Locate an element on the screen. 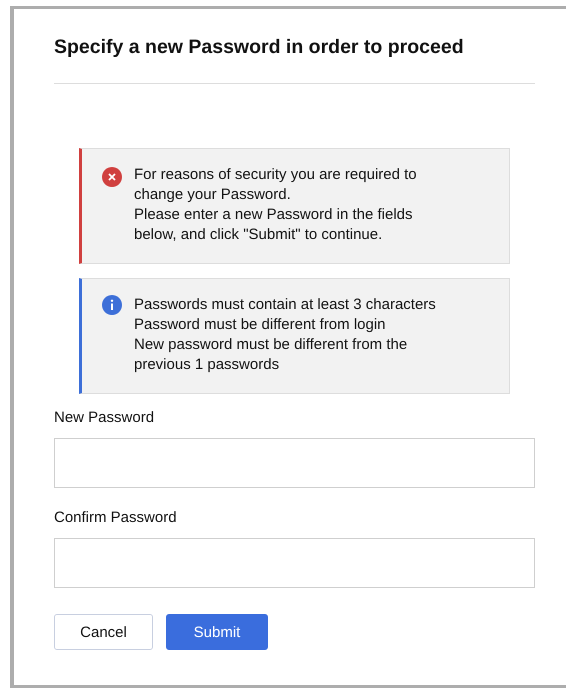  error-icon is located at coordinates (112, 177).